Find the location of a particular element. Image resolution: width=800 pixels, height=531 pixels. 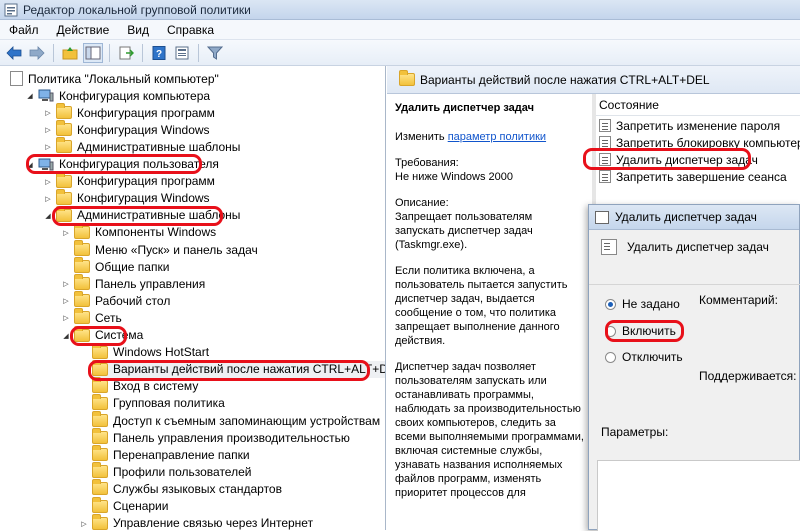

tree-node-label: Сценарии is located at coordinates (141, 506).